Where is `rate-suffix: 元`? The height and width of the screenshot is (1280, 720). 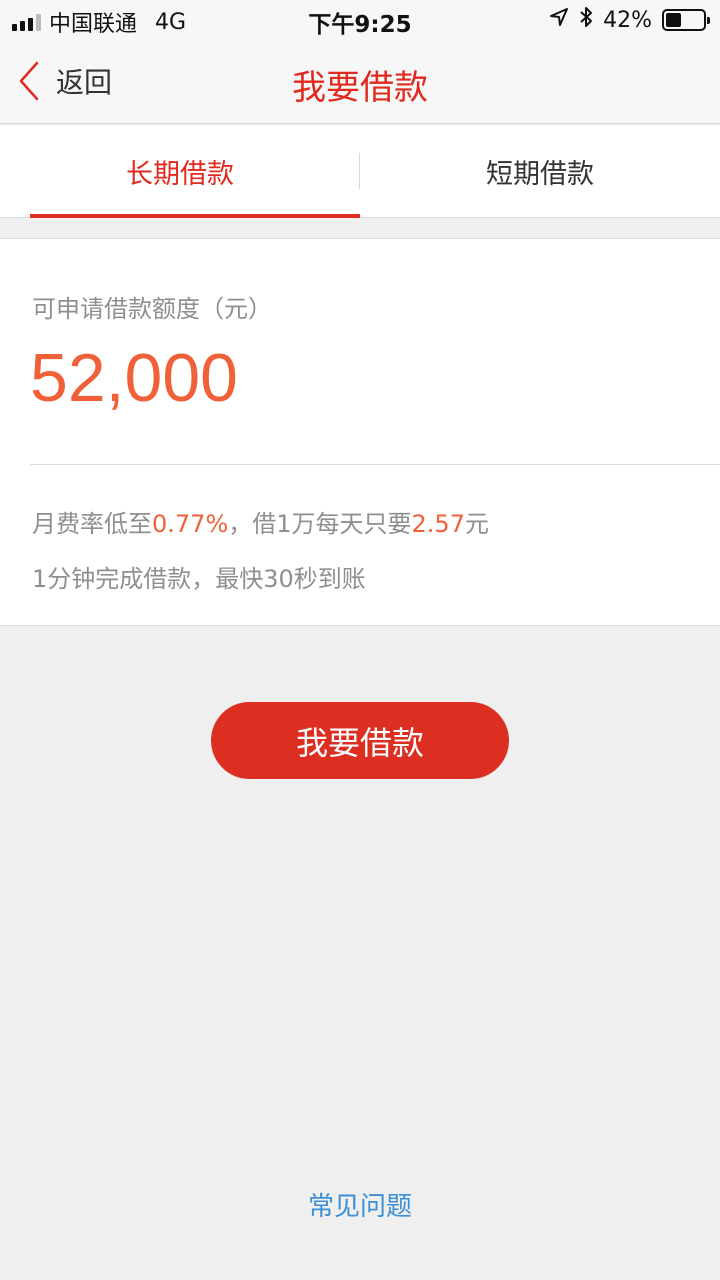 rate-suffix: 元 is located at coordinates (476, 524).